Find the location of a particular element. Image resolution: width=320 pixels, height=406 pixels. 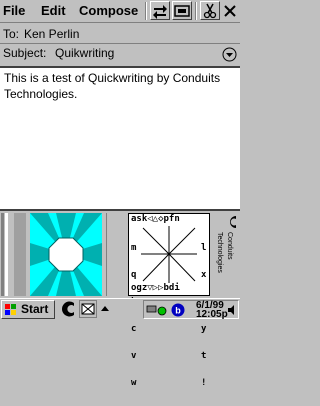

to-label: To: is located at coordinates (11, 34).